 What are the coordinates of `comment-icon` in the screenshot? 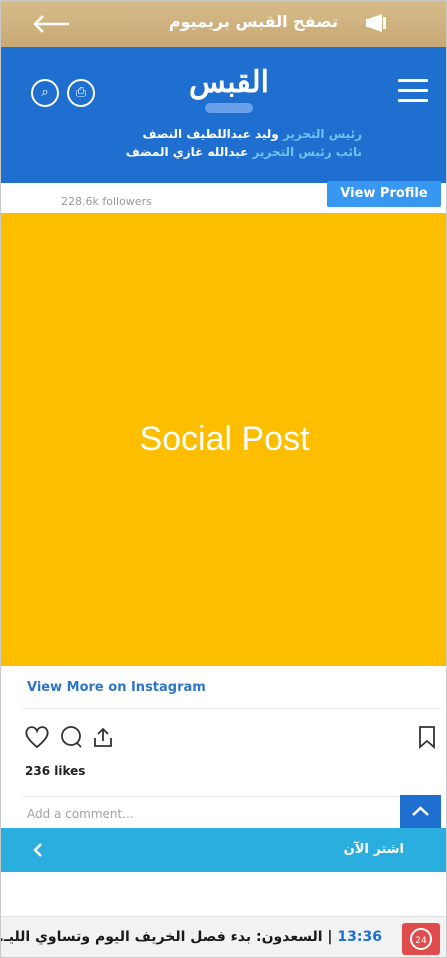 It's located at (71, 737).